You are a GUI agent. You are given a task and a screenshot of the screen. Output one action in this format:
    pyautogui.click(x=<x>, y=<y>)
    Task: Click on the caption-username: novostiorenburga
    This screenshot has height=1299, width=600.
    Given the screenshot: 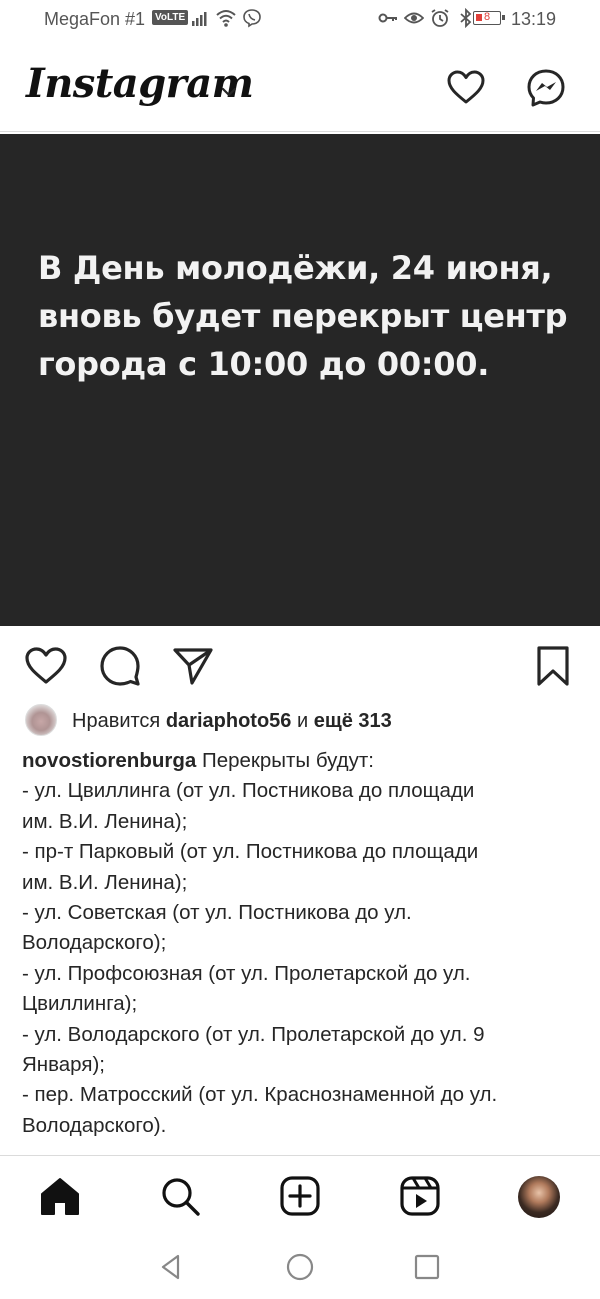 What is the action you would take?
    pyautogui.click(x=109, y=760)
    